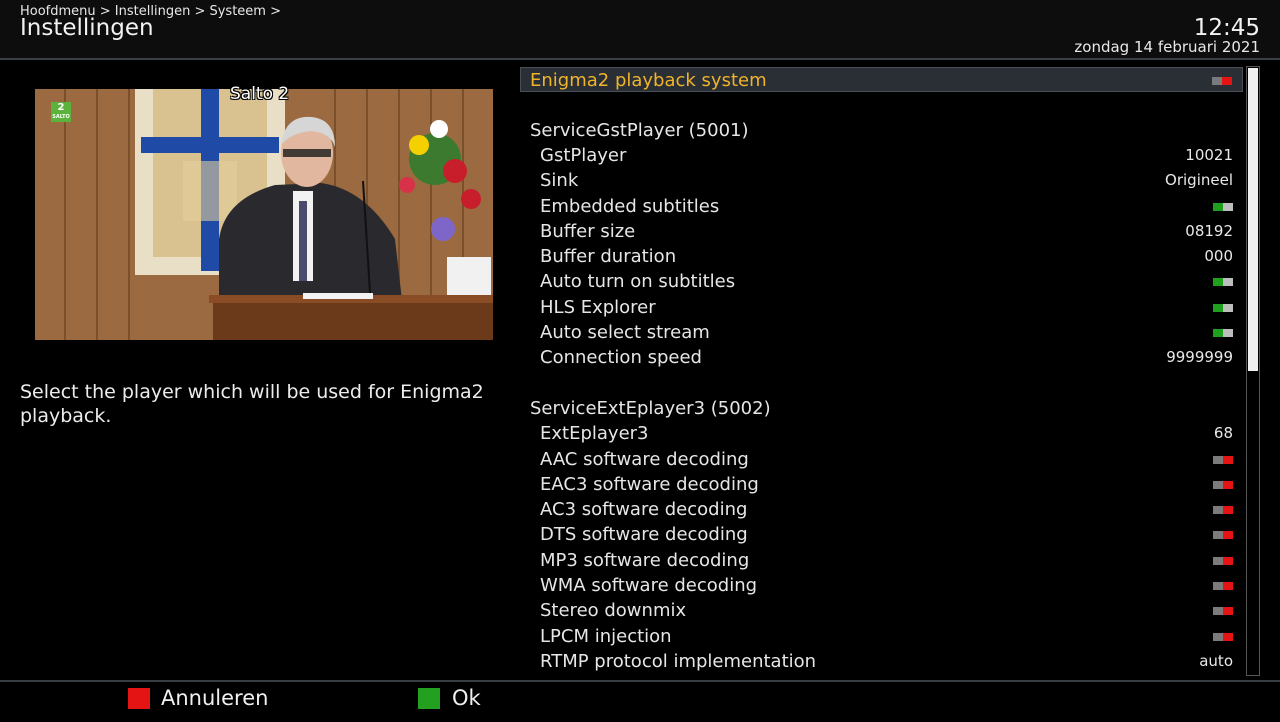 The height and width of the screenshot is (722, 1280). Describe the element at coordinates (214, 698) in the screenshot. I see `cancel-button: Annuleren` at that location.